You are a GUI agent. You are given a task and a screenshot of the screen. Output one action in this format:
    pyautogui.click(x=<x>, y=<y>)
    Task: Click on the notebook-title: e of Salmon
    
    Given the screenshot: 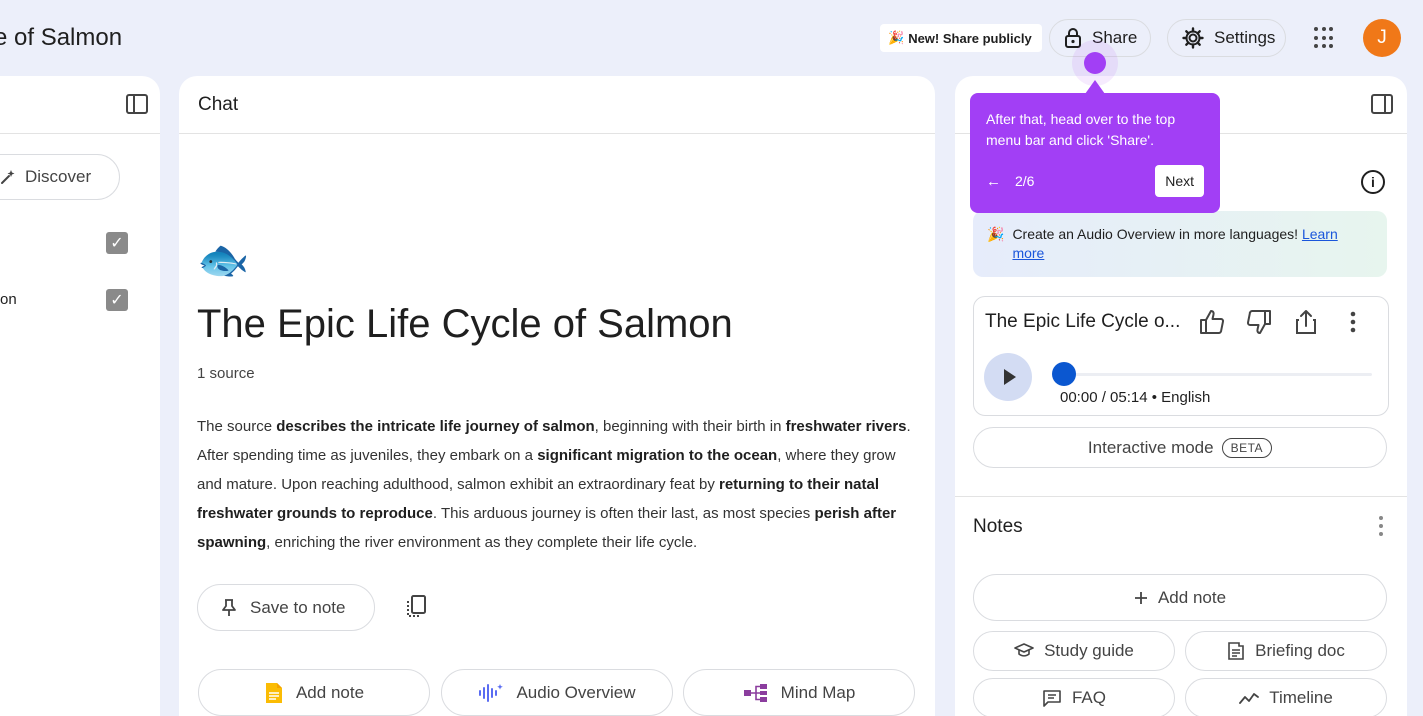 What is the action you would take?
    pyautogui.click(x=61, y=38)
    